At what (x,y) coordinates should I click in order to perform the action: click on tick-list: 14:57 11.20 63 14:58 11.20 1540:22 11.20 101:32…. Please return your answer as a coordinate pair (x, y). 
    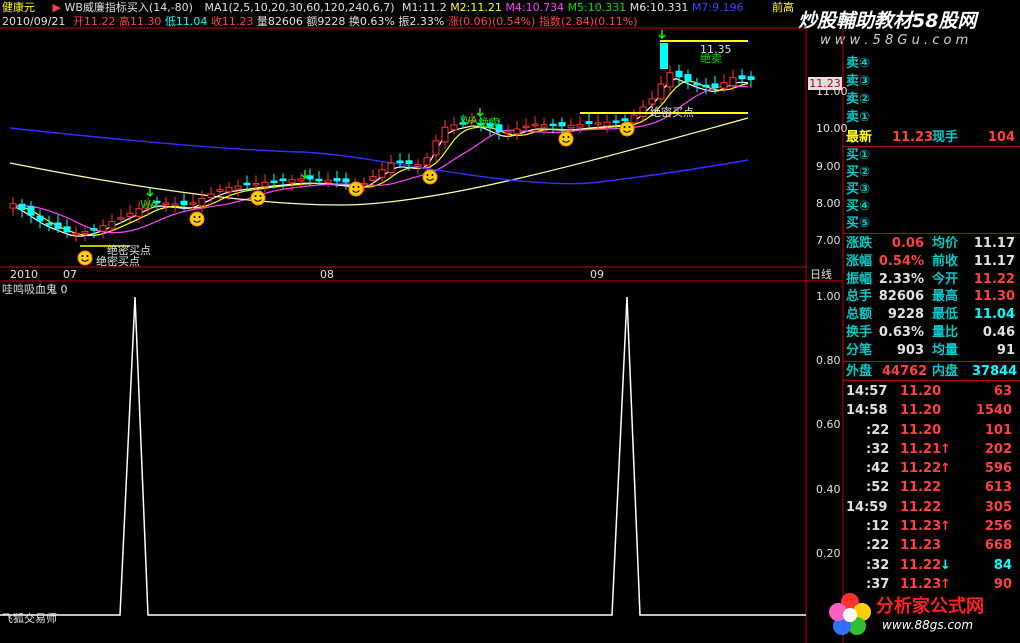
    Looking at the image, I should click on (932, 490).